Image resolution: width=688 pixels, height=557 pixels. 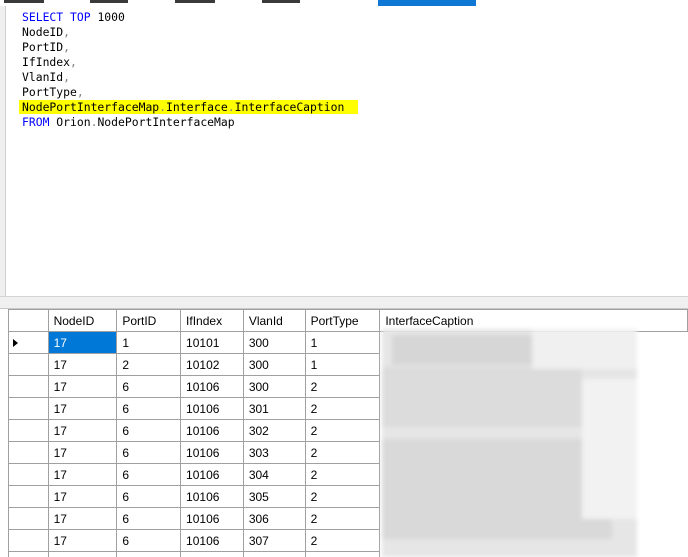 What do you see at coordinates (82, 320) in the screenshot?
I see `column-header-nodeid: NodeID` at bounding box center [82, 320].